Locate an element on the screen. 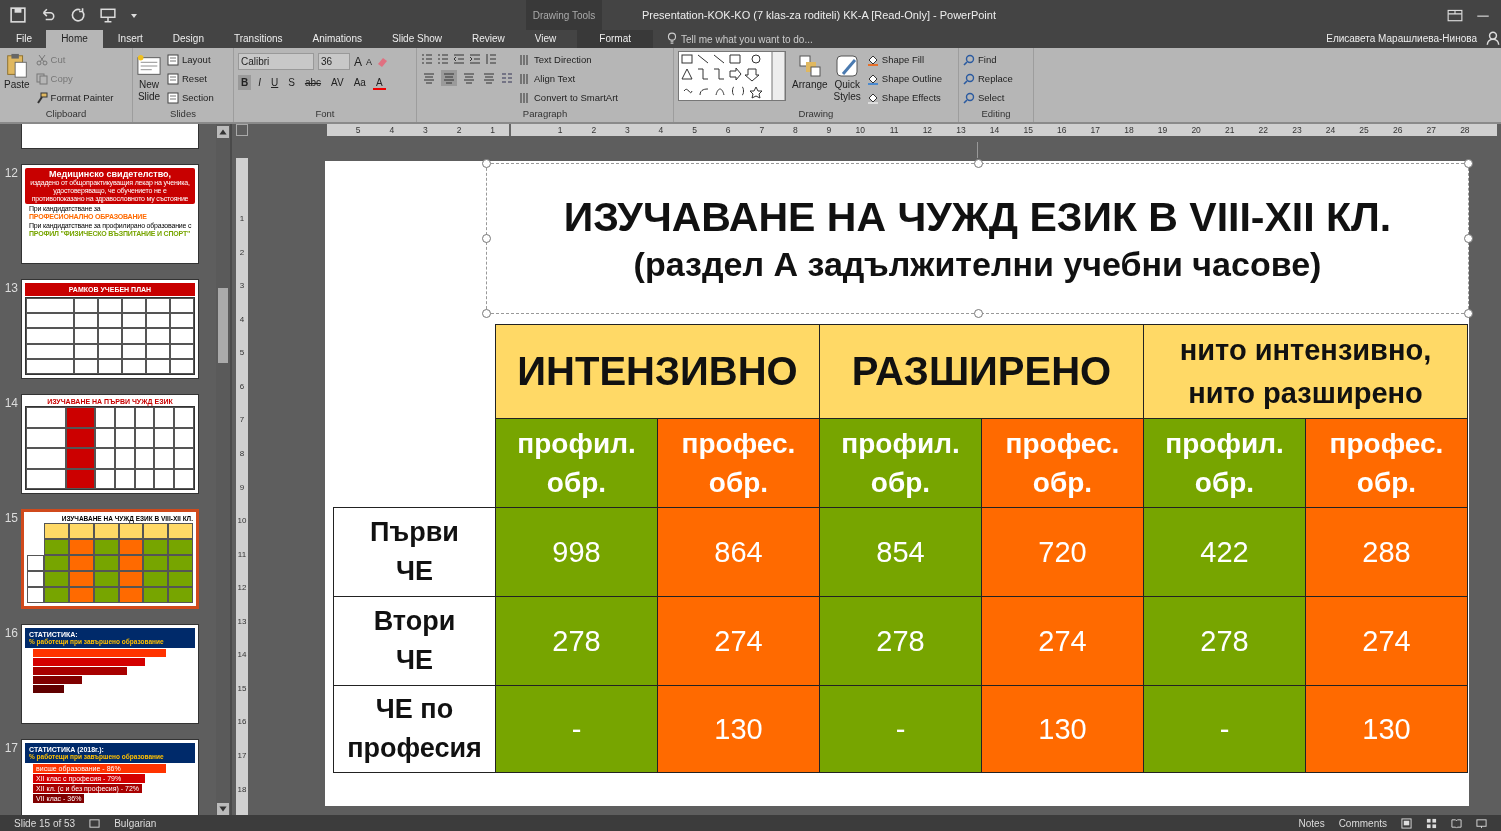 This screenshot has height=831, width=1501. ribbon-tab: Home is located at coordinates (74, 39).